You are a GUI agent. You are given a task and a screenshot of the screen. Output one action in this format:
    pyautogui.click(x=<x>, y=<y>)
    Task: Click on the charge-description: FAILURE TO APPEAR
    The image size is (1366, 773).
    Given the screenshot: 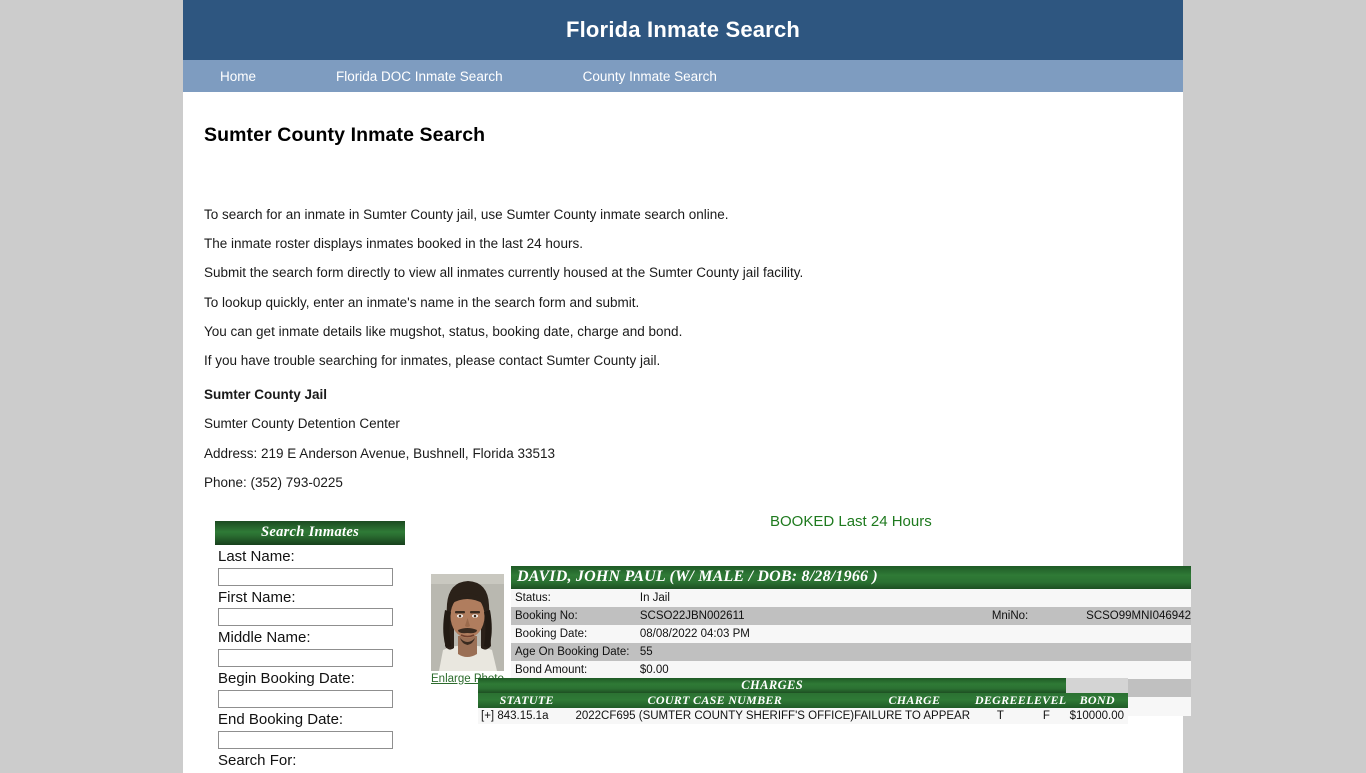 What is the action you would take?
    pyautogui.click(x=914, y=715)
    